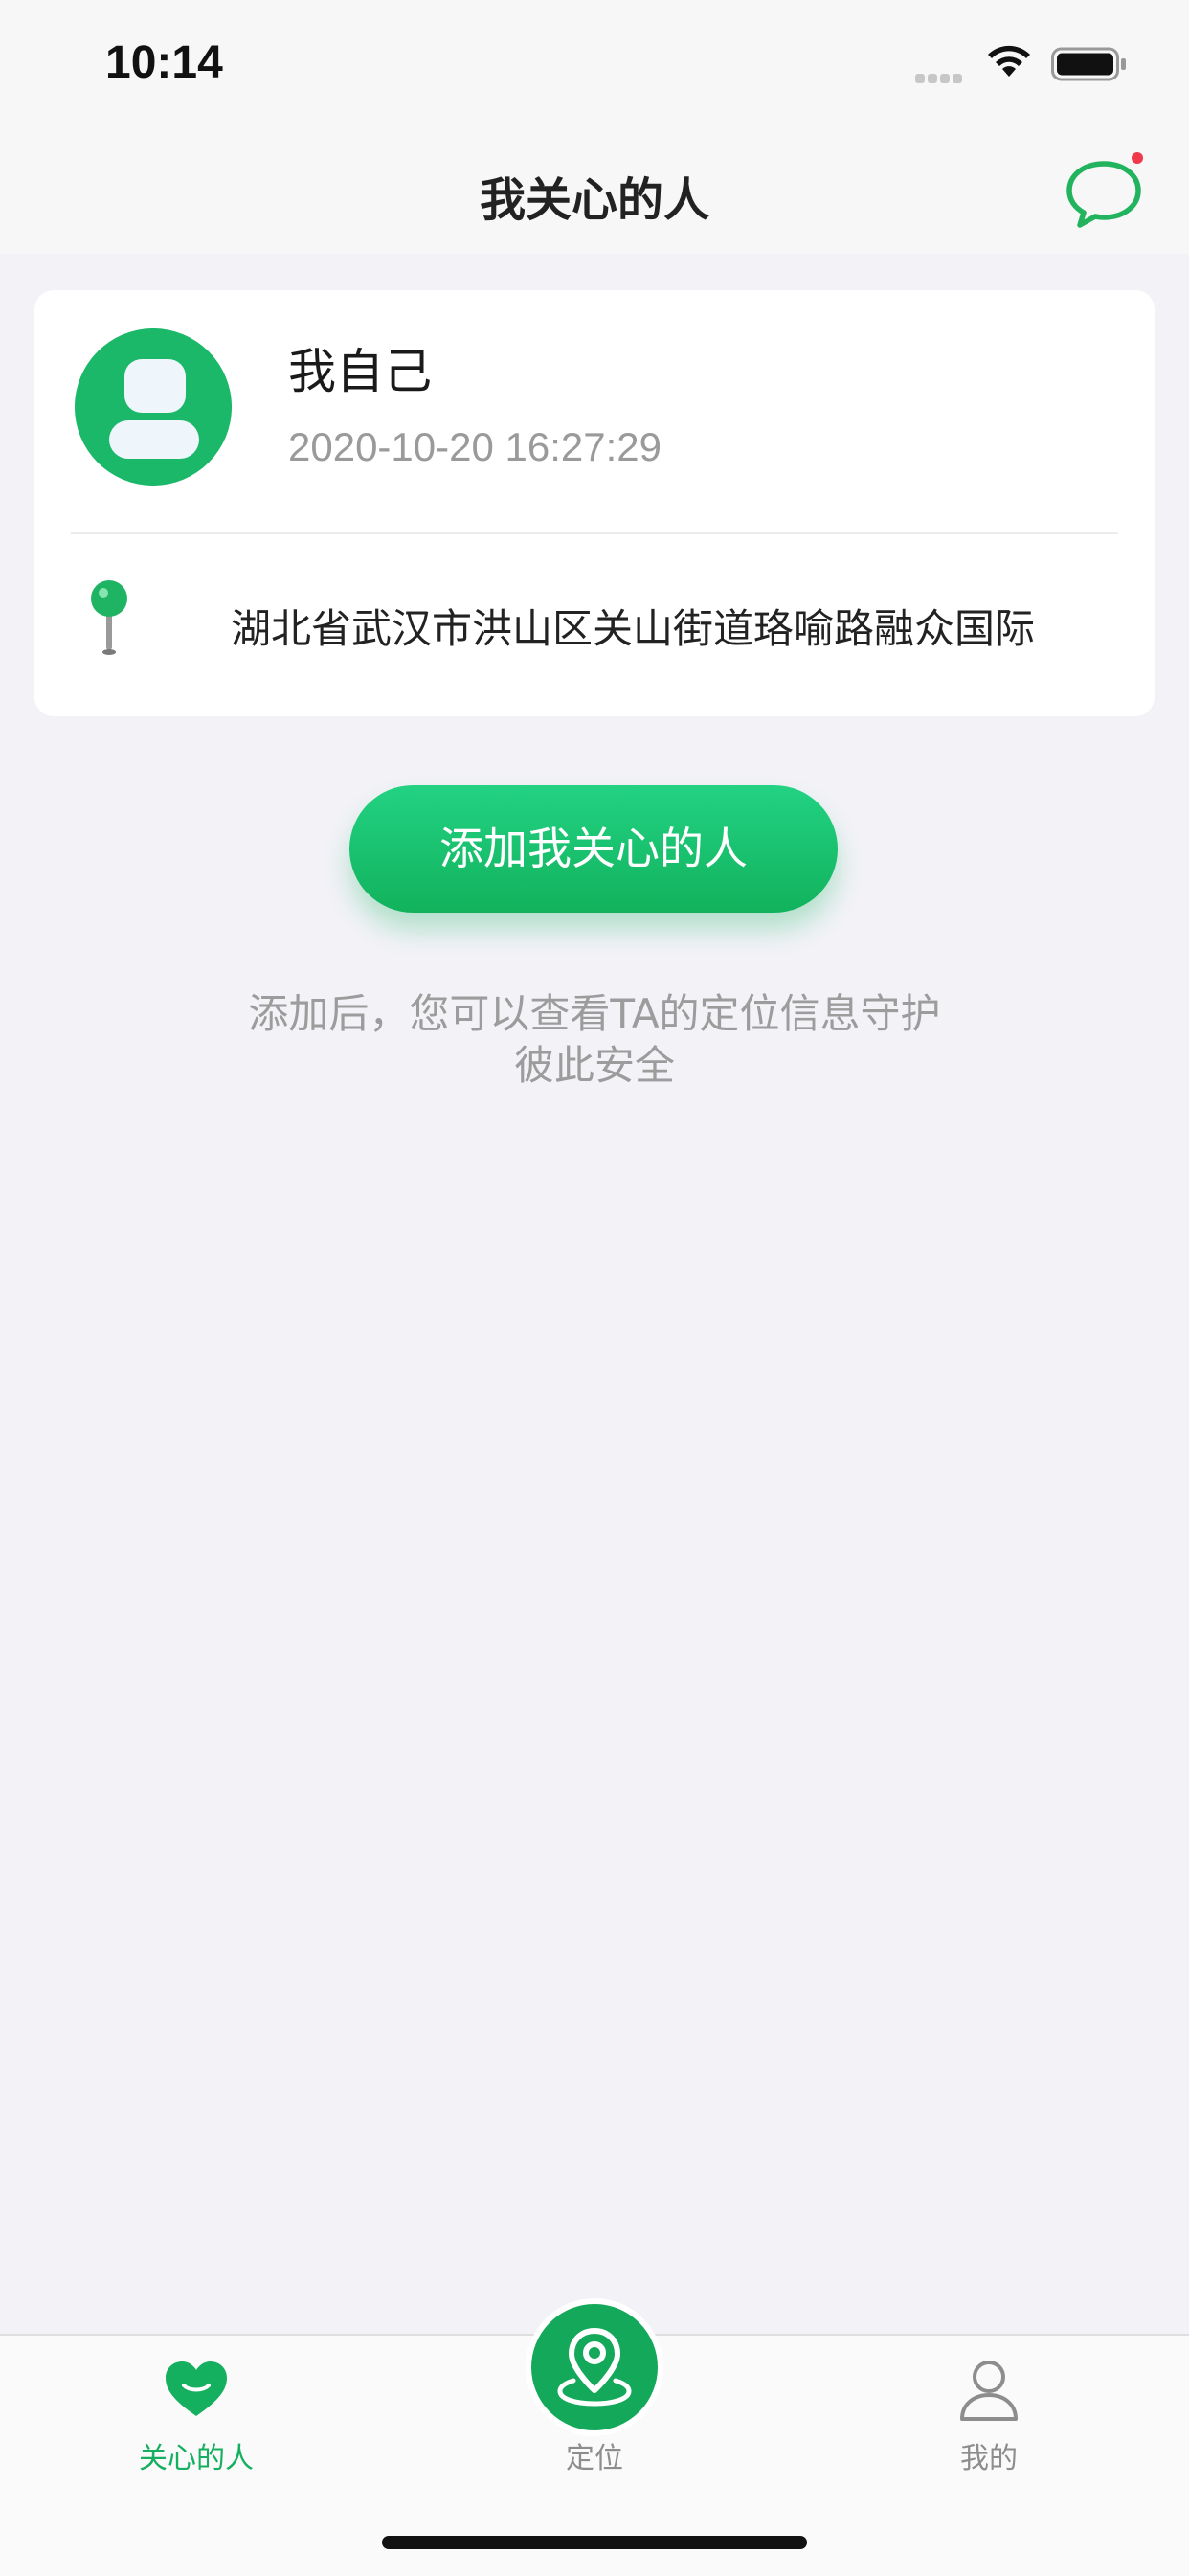 The width and height of the screenshot is (1189, 2576). I want to click on nav-bar: 我关心的人, so click(594, 191).